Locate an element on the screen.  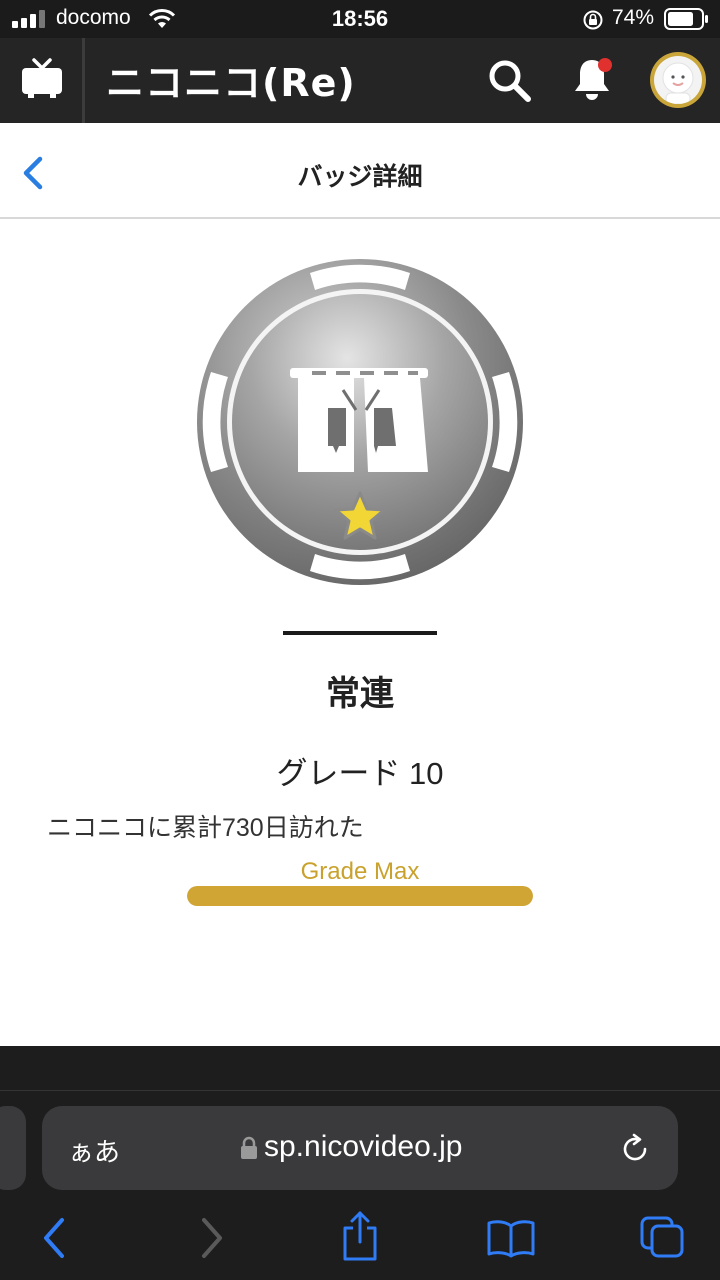
badge-grade: グレード 10 is located at coordinates (360, 773).